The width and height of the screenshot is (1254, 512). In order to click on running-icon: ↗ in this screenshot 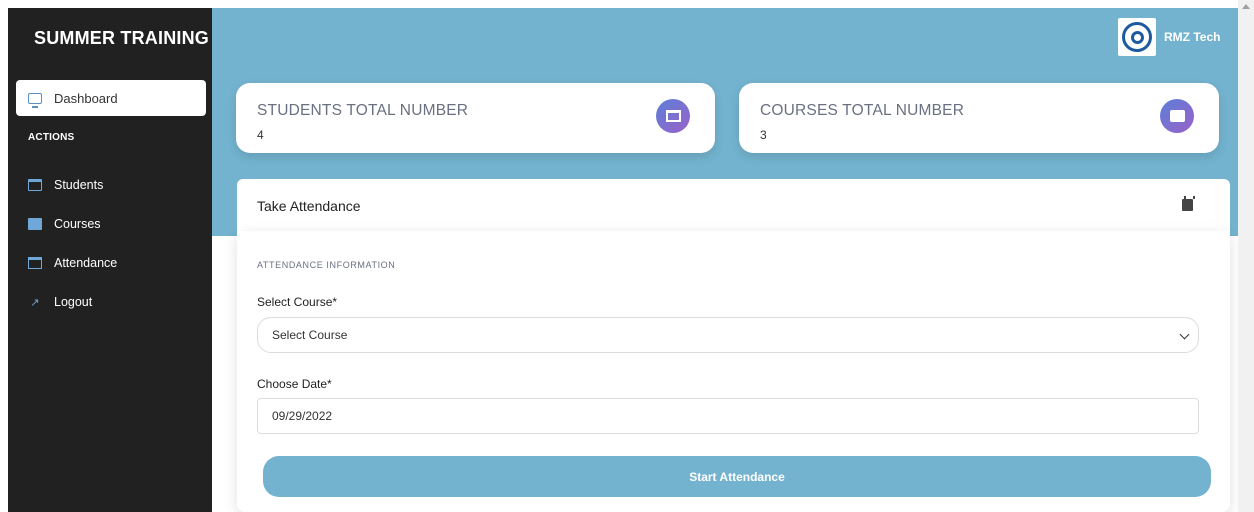, I will do `click(35, 302)`.